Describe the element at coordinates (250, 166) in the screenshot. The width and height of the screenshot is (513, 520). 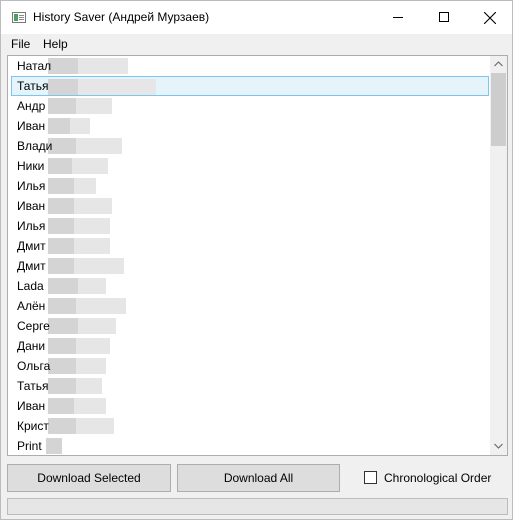
I see `contact-row: Ники` at that location.